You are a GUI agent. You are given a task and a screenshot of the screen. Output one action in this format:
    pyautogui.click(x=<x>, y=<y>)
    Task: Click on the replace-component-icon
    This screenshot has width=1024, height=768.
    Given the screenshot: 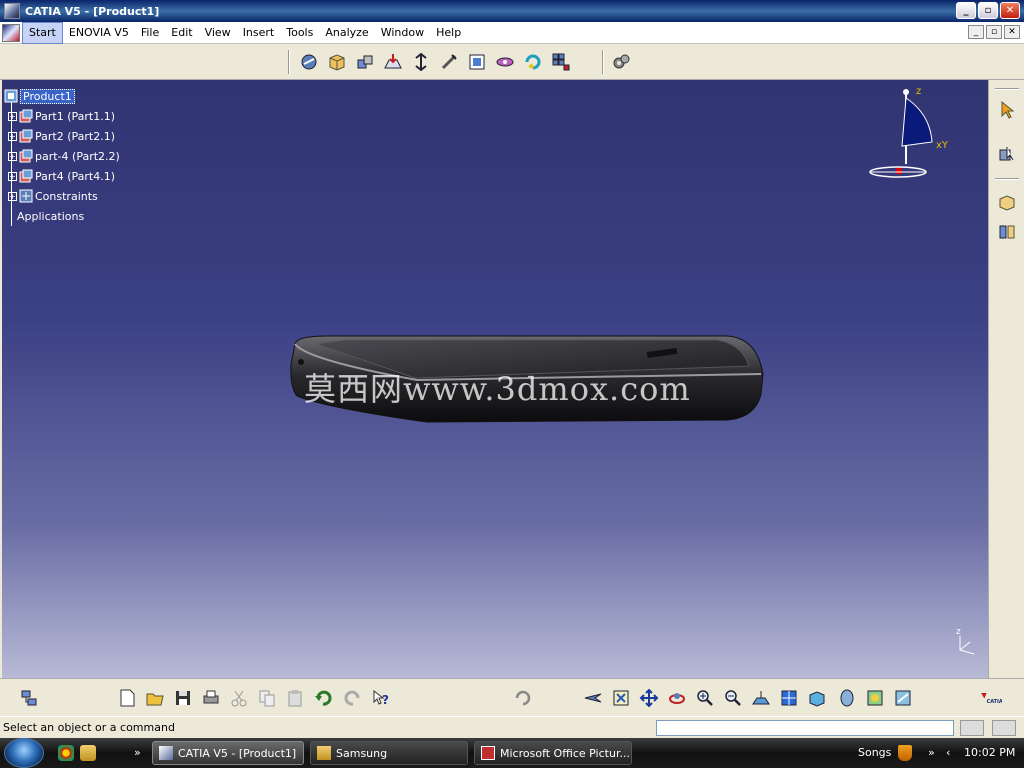 What is the action you would take?
    pyautogui.click(x=421, y=62)
    